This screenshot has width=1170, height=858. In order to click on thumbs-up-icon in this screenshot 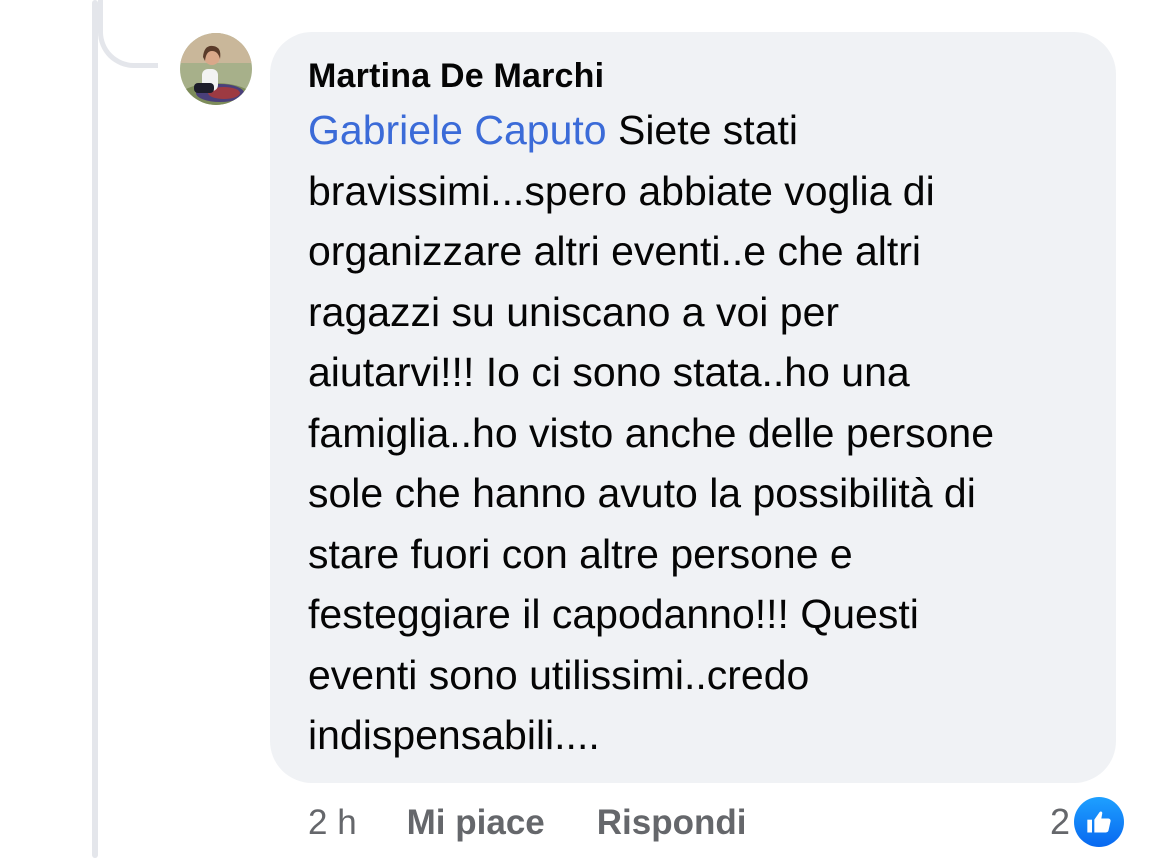, I will do `click(1099, 822)`.